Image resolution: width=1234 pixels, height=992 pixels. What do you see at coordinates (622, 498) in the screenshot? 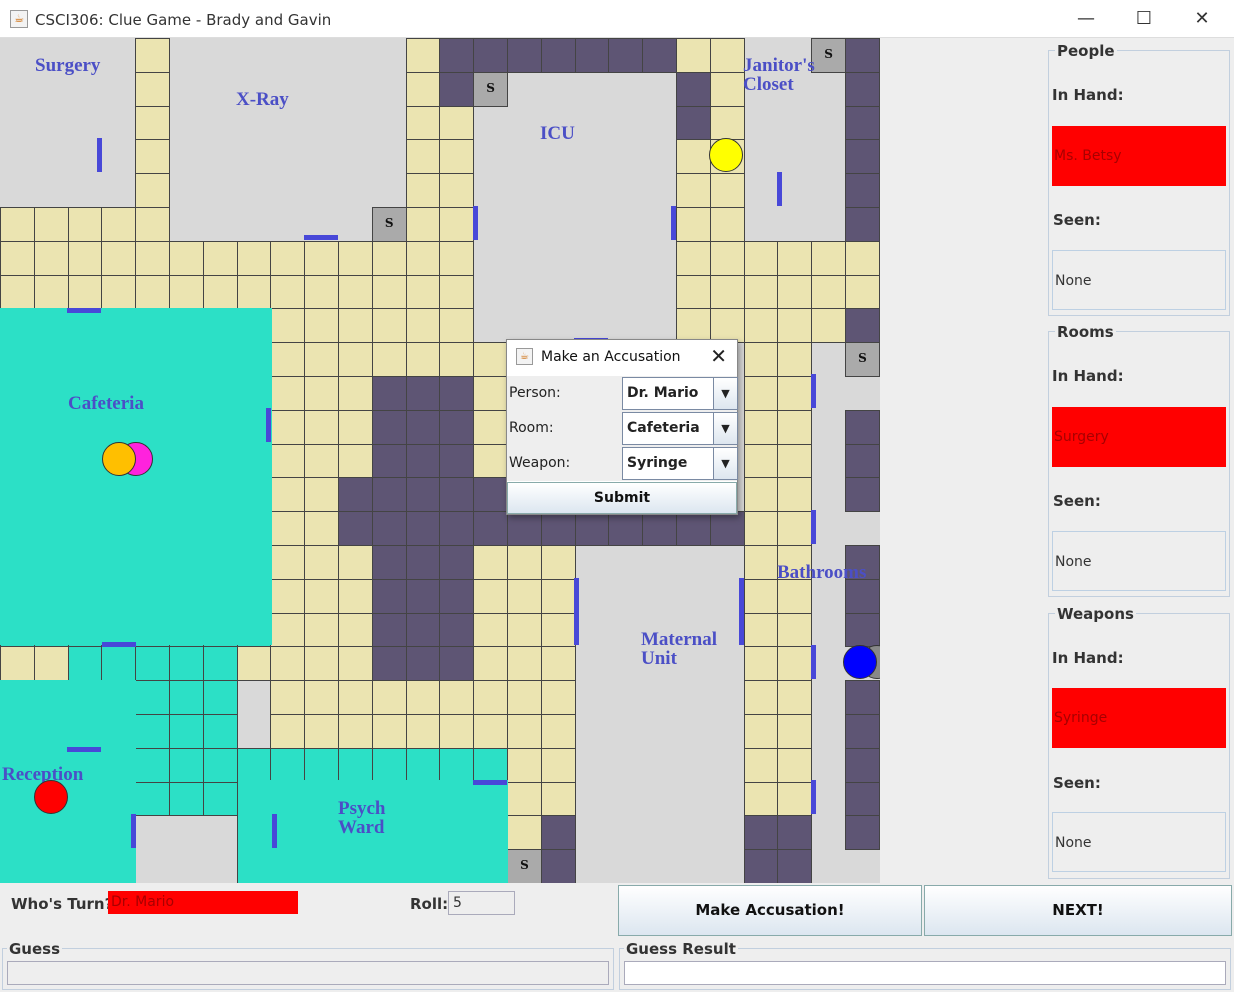
I see `submit-button: Submit` at bounding box center [622, 498].